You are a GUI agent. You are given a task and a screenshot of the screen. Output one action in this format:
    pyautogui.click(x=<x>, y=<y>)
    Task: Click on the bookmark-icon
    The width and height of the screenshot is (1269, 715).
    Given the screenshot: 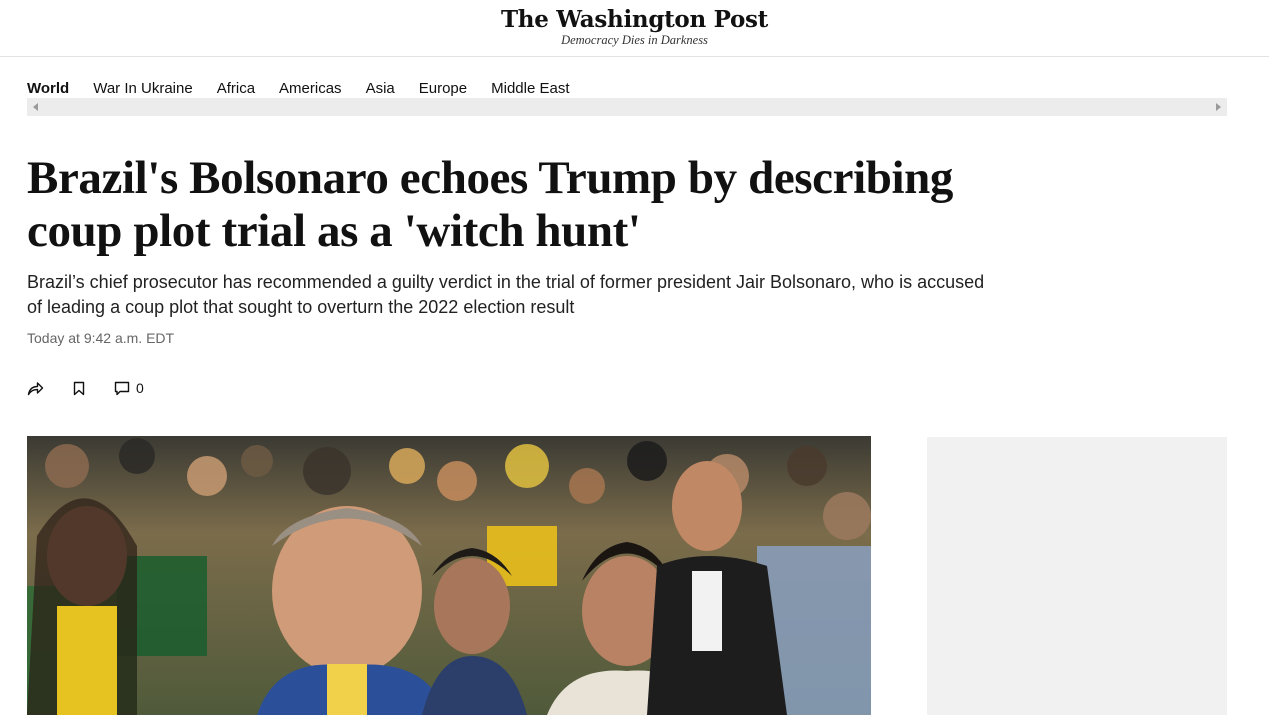 What is the action you would take?
    pyautogui.click(x=79, y=388)
    